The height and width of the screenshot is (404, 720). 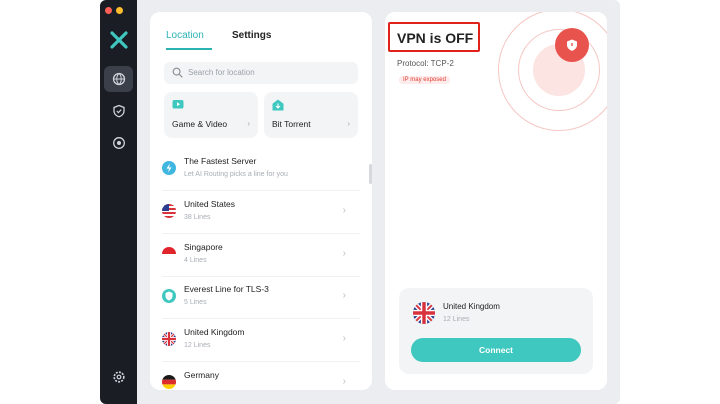 I want to click on server-name: United States, so click(x=210, y=204).